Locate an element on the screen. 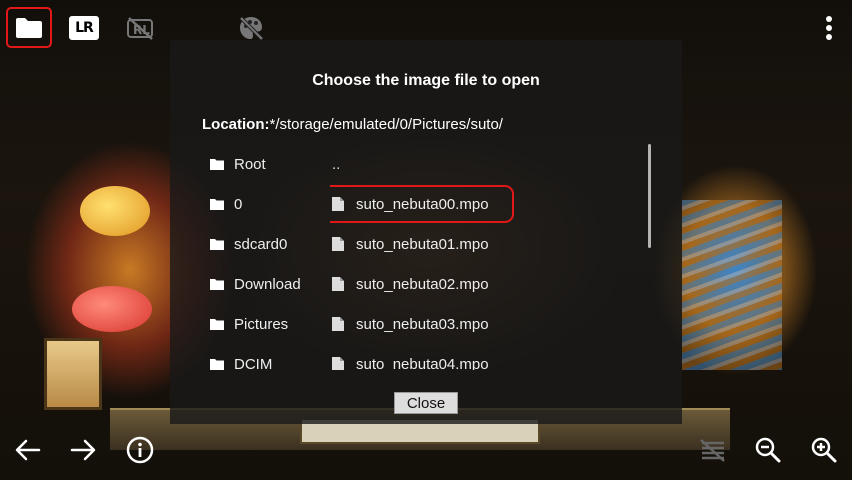 The height and width of the screenshot is (480, 852). arrow-right-icon is located at coordinates (83, 452).